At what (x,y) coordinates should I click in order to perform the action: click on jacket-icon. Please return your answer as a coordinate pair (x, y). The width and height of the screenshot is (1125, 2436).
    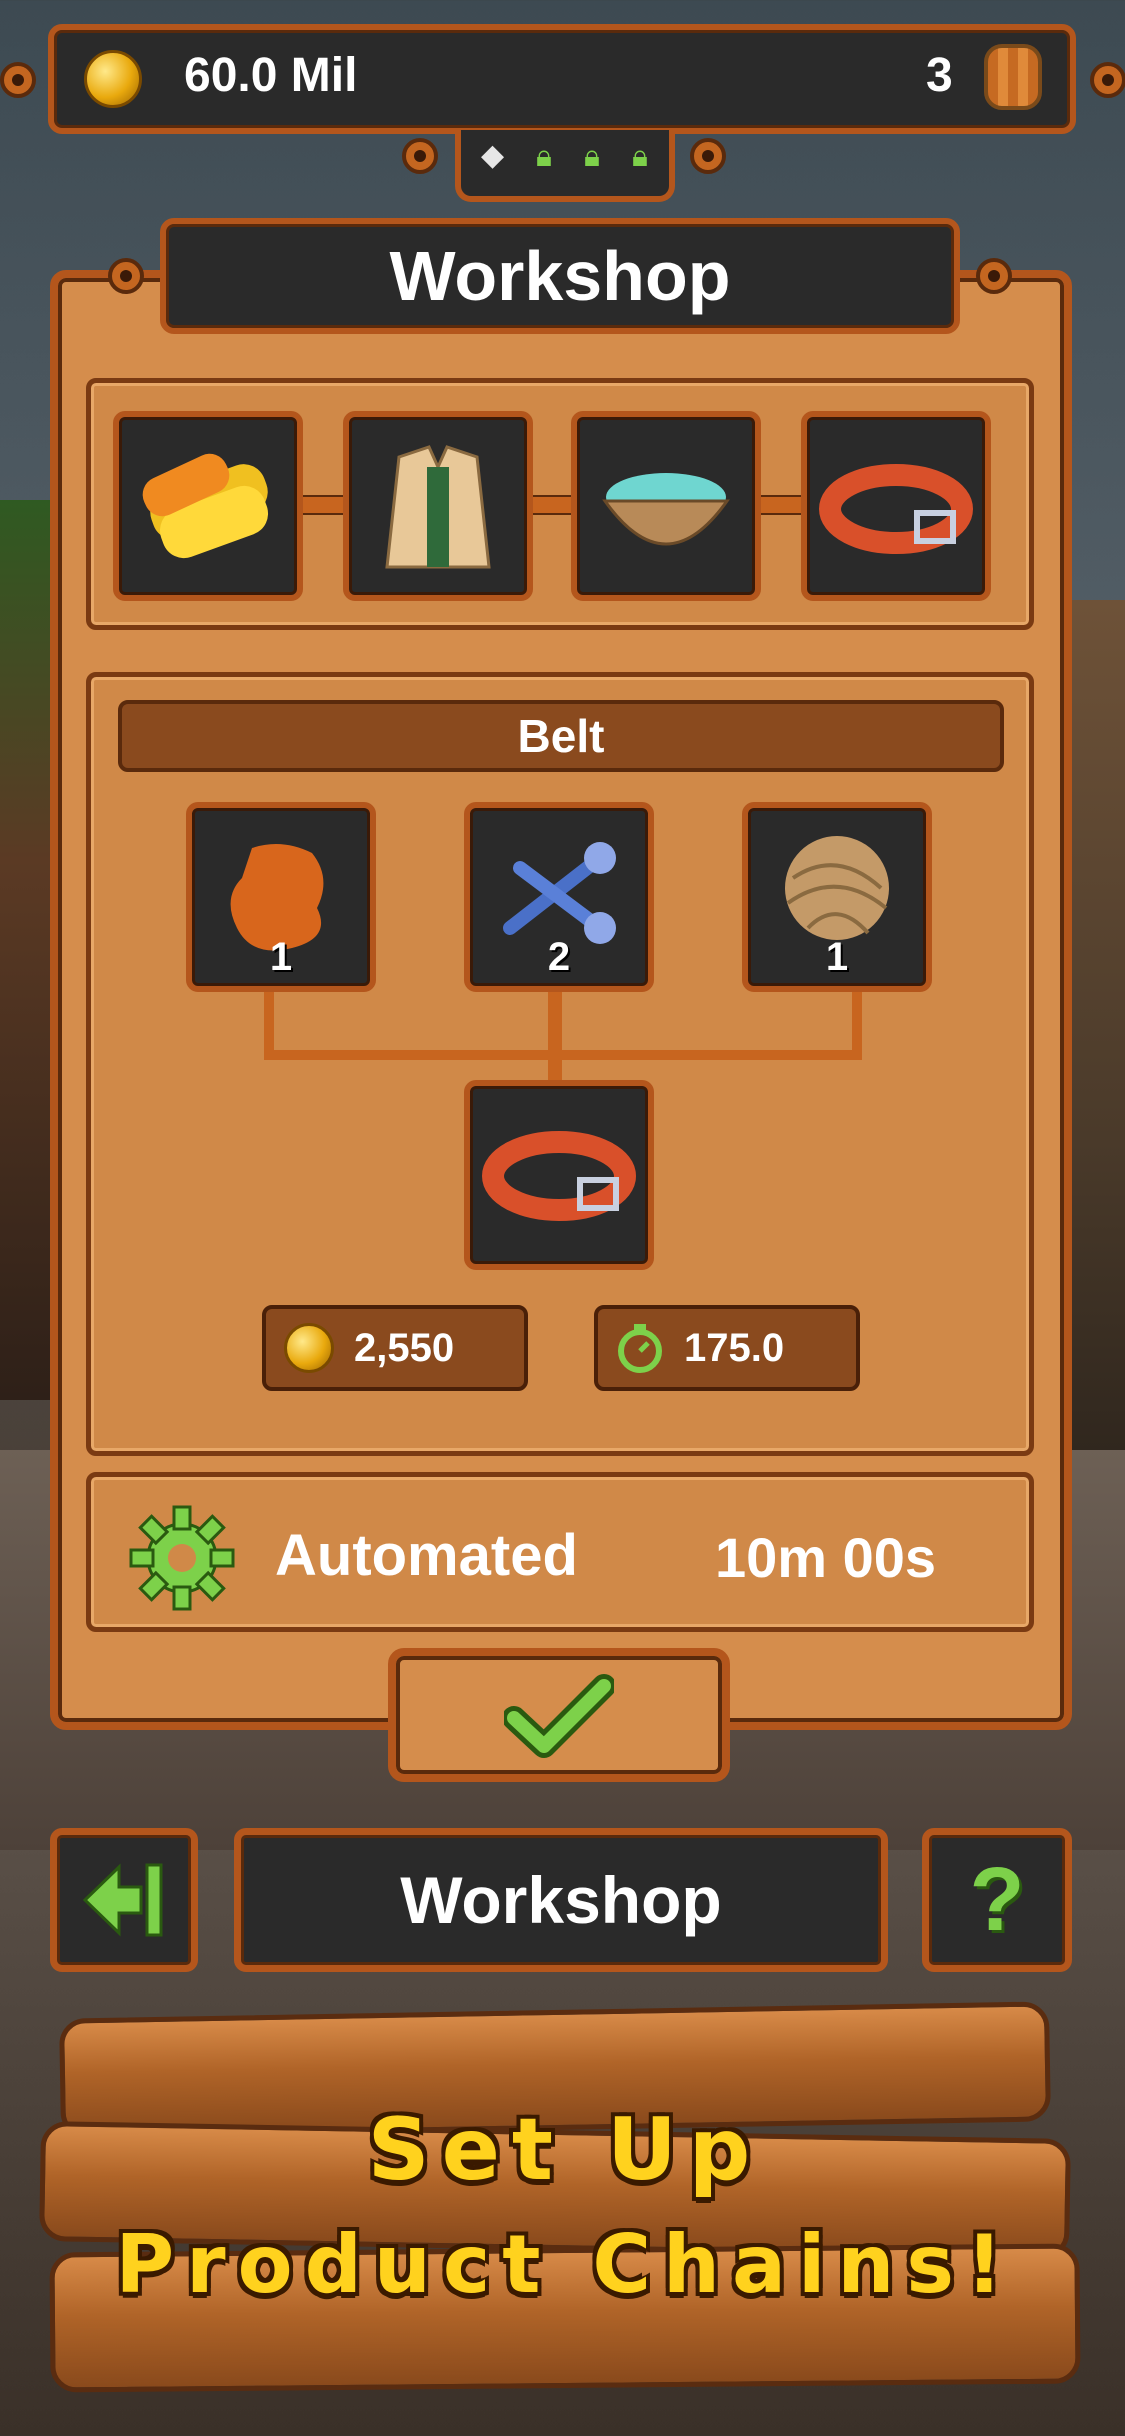
    Looking at the image, I should click on (438, 507).